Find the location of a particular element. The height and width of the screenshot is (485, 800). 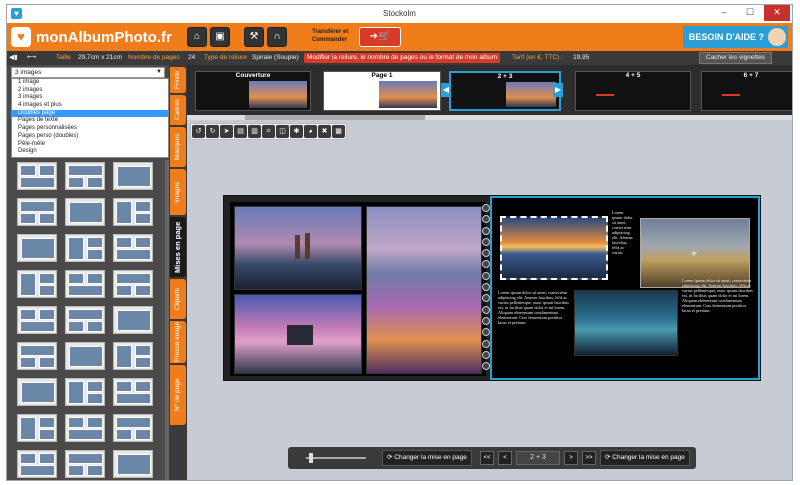

save-icon: ▣ is located at coordinates (220, 37).